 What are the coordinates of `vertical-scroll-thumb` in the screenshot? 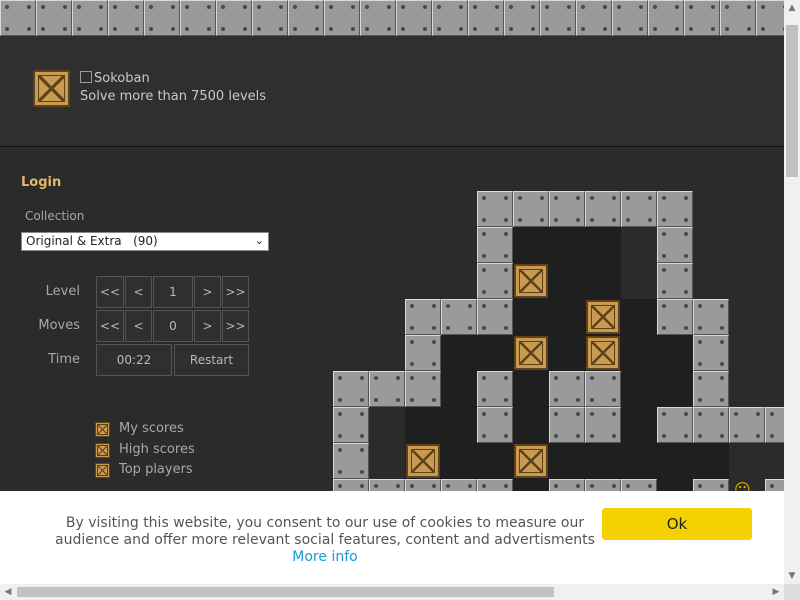 It's located at (792, 101).